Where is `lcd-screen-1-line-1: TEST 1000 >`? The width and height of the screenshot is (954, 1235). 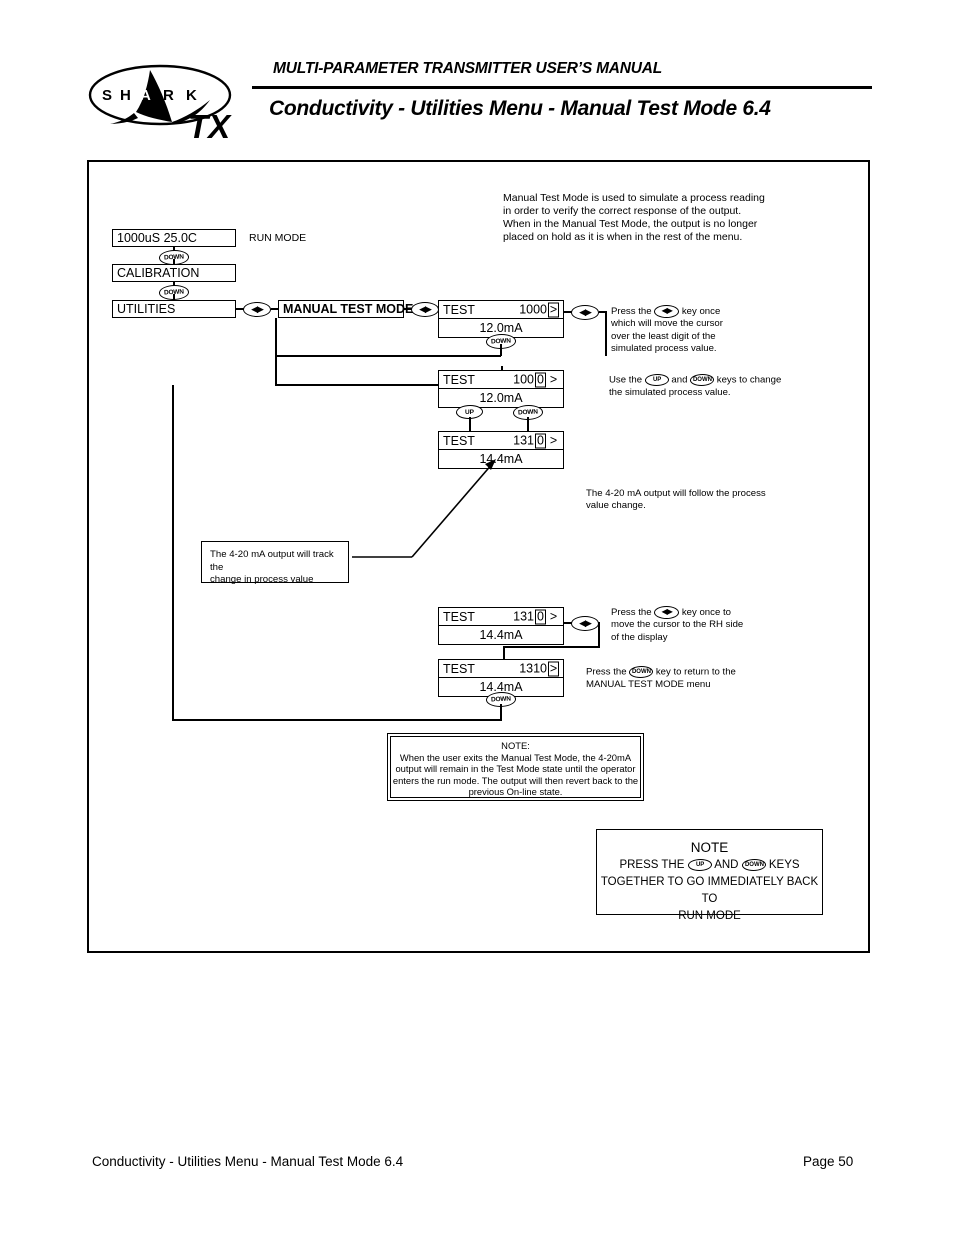 lcd-screen-1-line-1: TEST 1000 > is located at coordinates (501, 309).